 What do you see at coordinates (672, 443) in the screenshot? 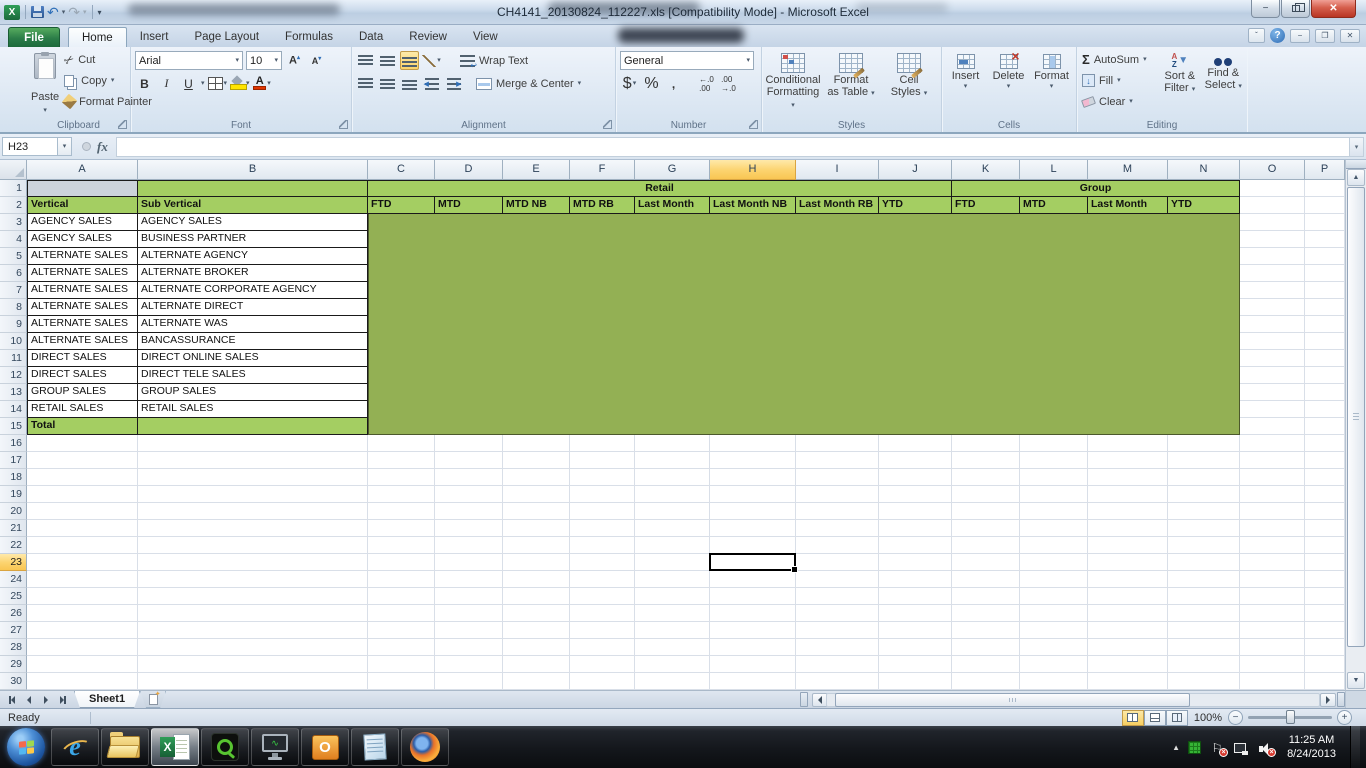
I see `cell-G16` at bounding box center [672, 443].